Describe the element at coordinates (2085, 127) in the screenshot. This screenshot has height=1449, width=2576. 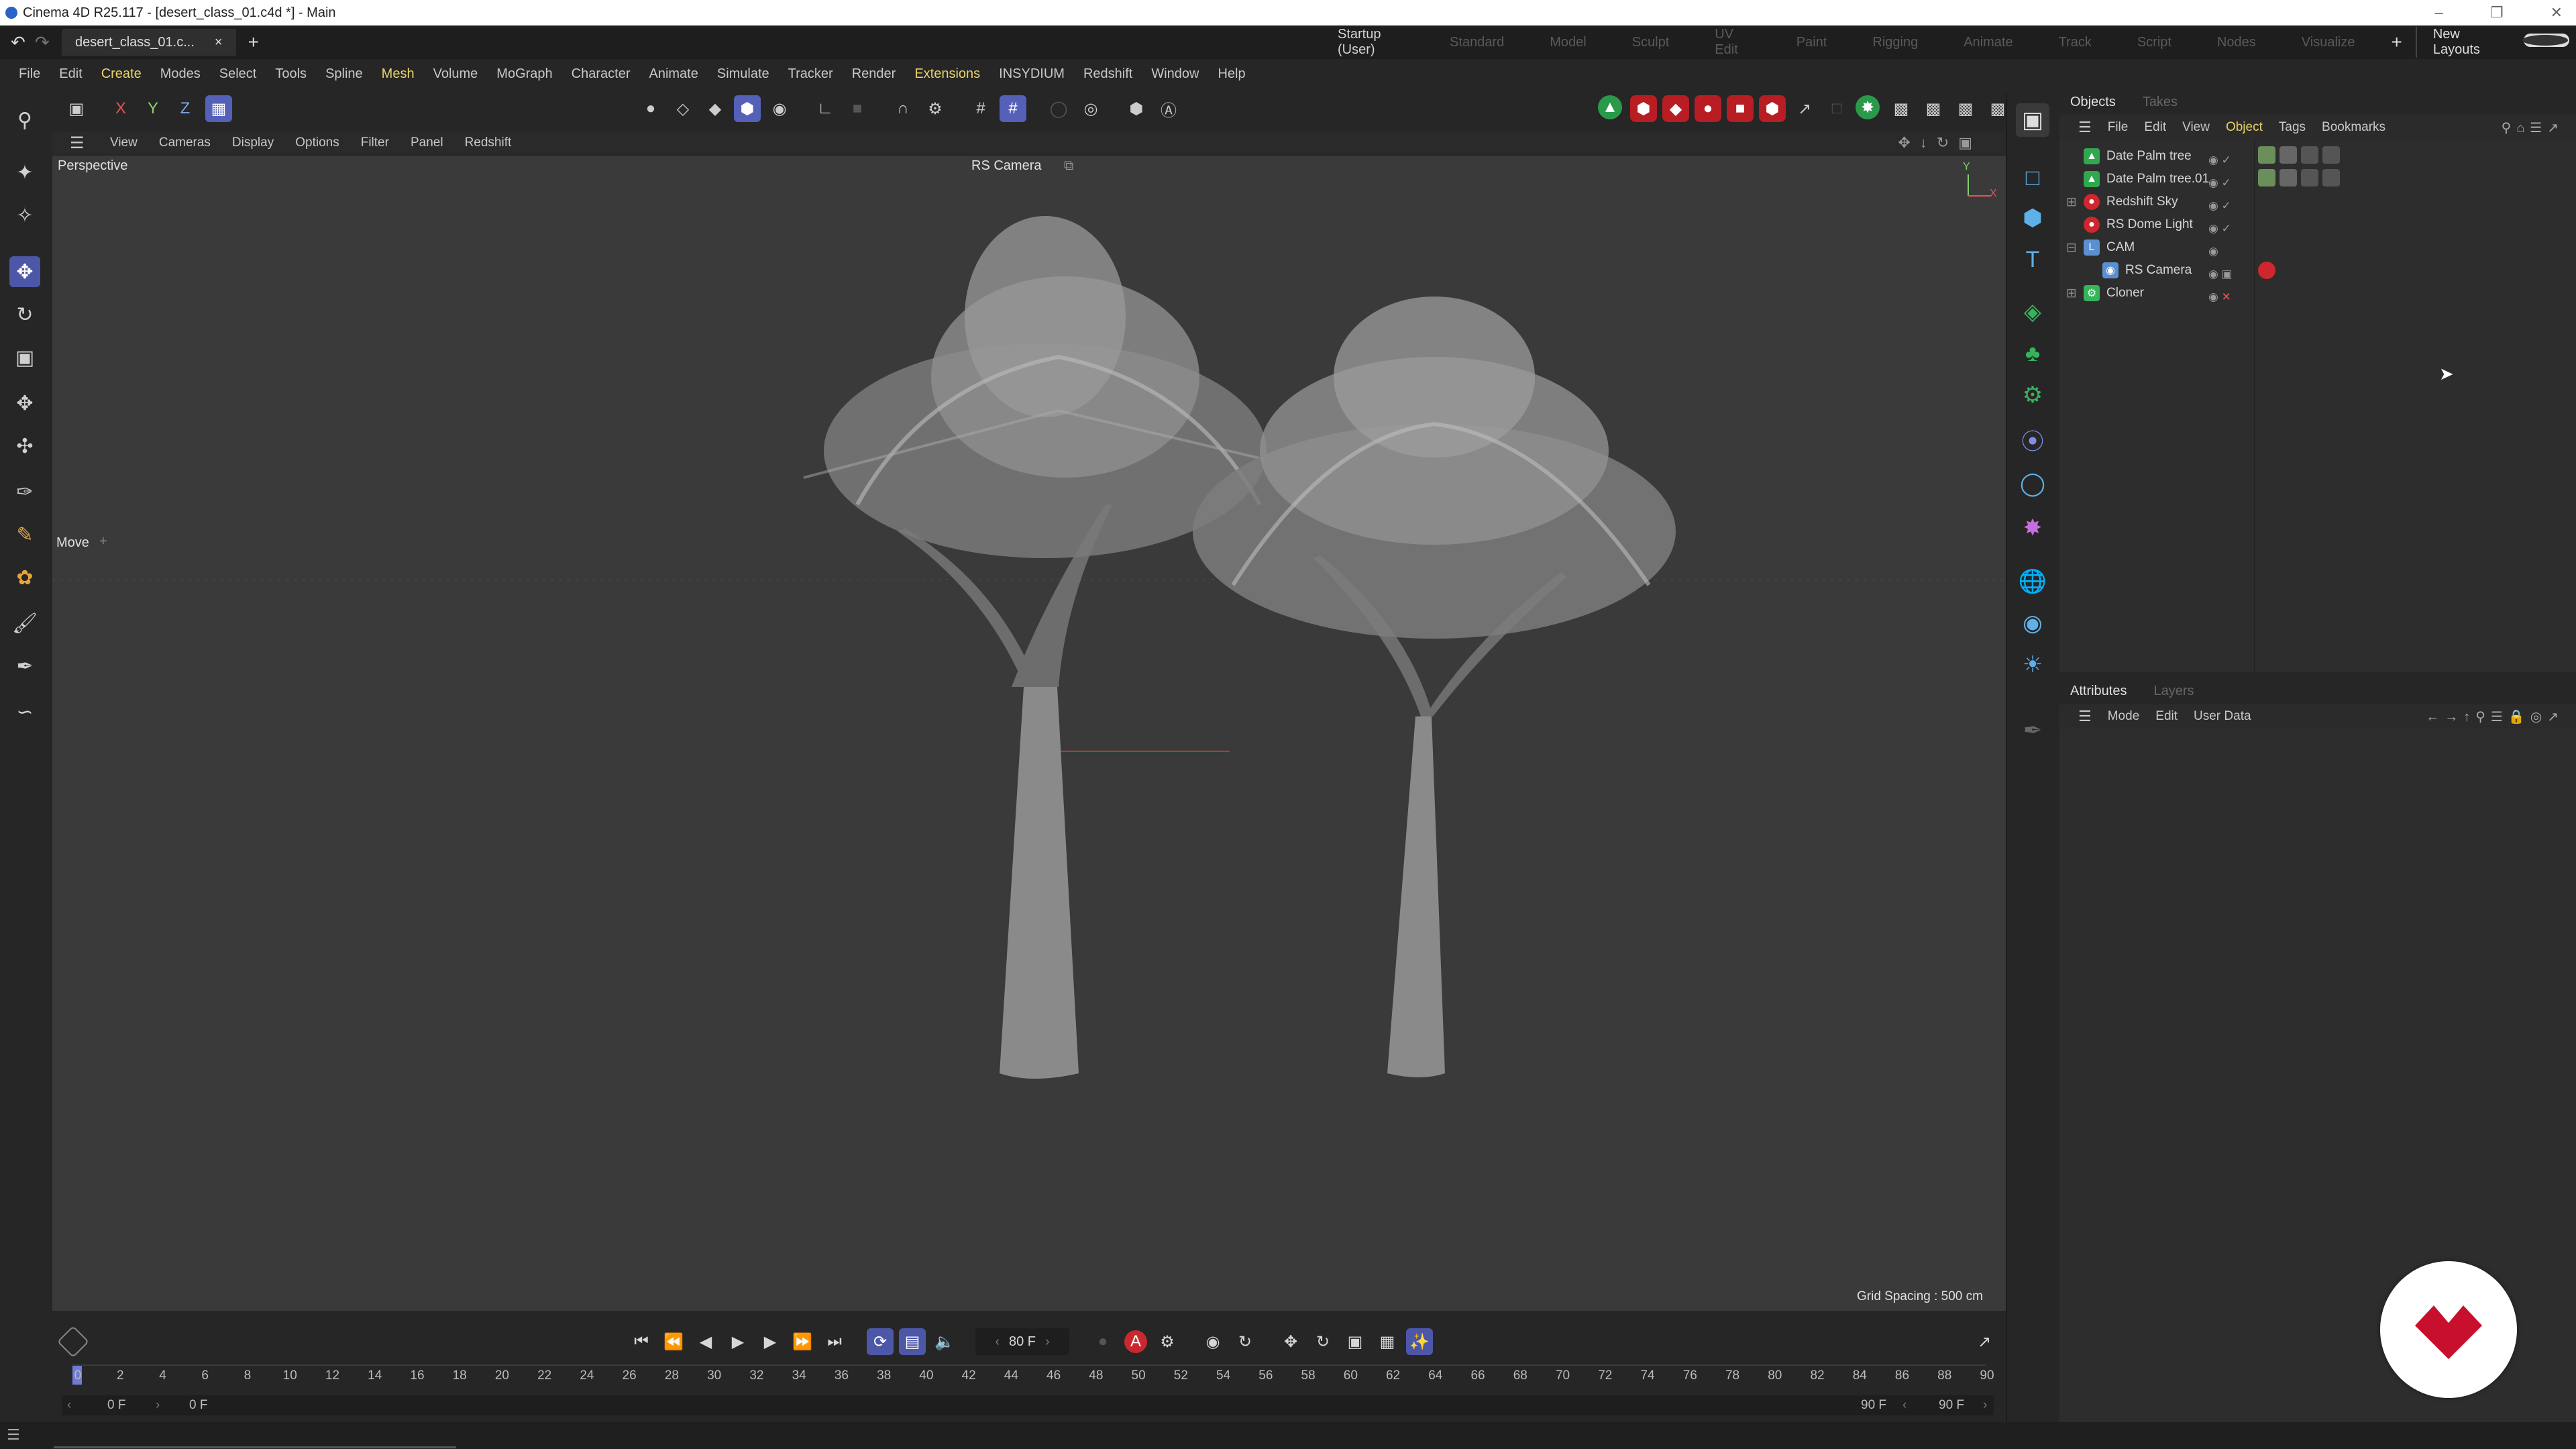
I see `objects-hamburger-icon: ☰` at that location.